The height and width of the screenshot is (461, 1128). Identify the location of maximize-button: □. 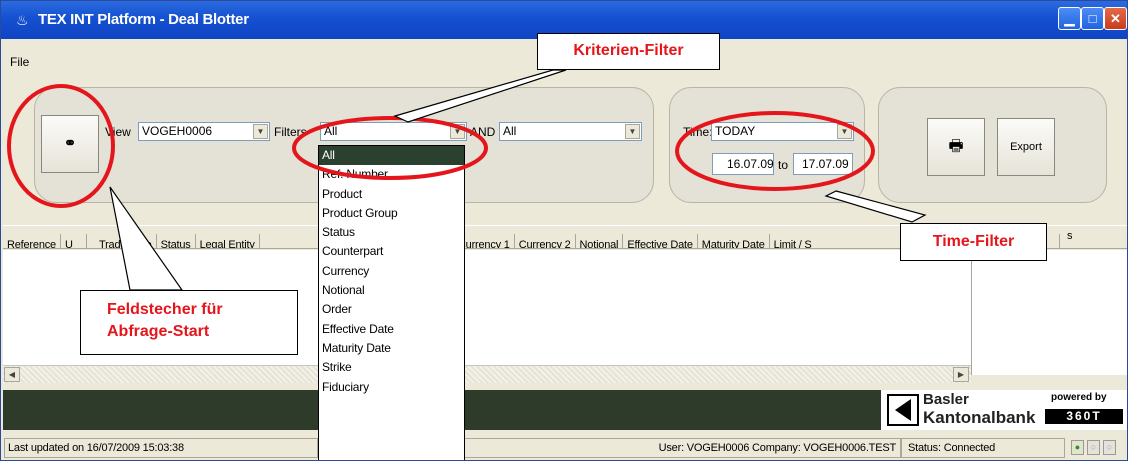
(1092, 18).